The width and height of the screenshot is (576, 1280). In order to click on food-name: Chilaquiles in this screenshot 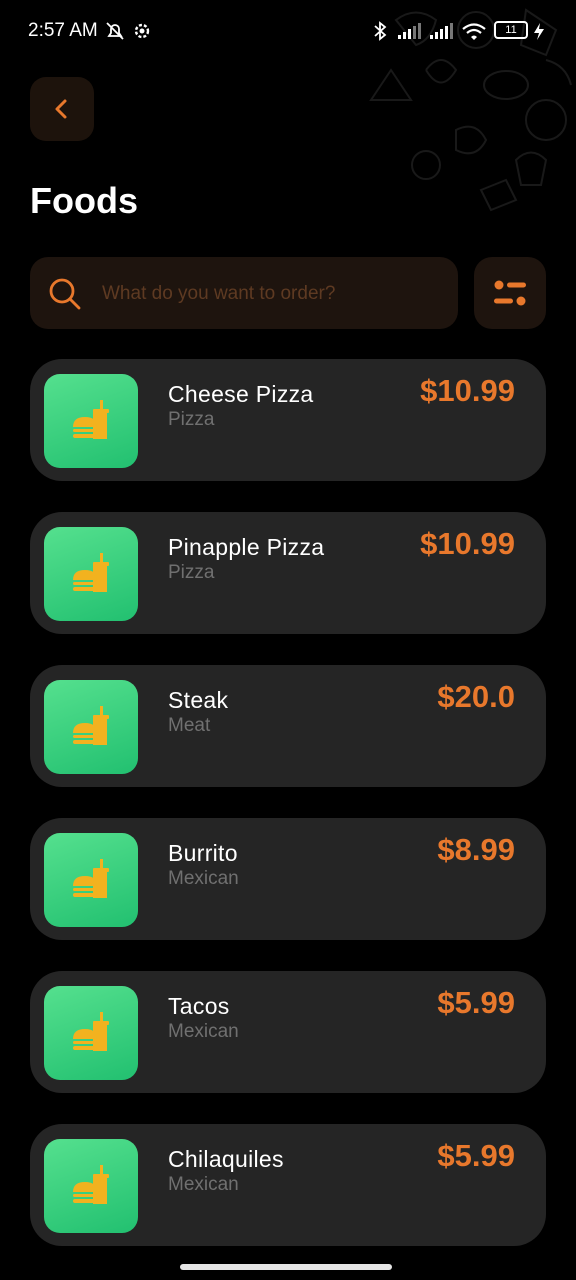, I will do `click(226, 1159)`.